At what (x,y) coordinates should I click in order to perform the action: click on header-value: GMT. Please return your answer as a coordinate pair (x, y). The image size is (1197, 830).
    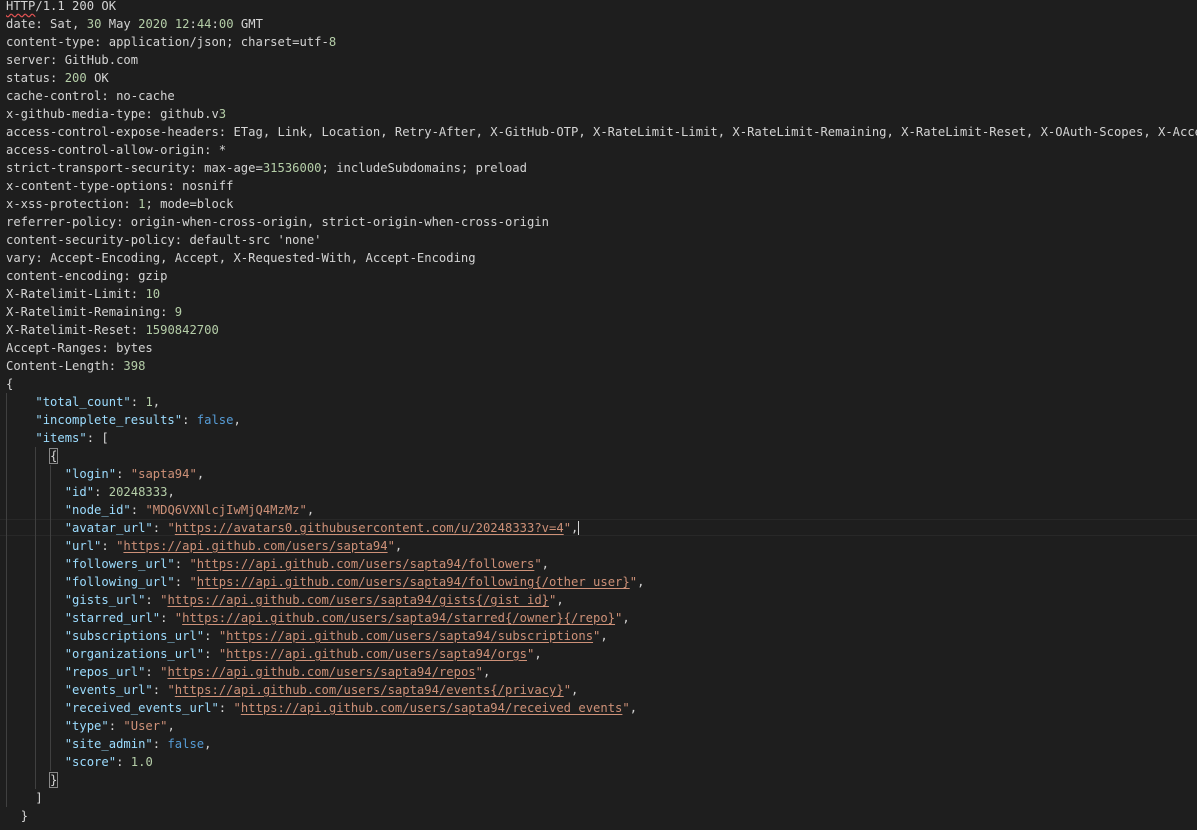
    Looking at the image, I should click on (248, 24).